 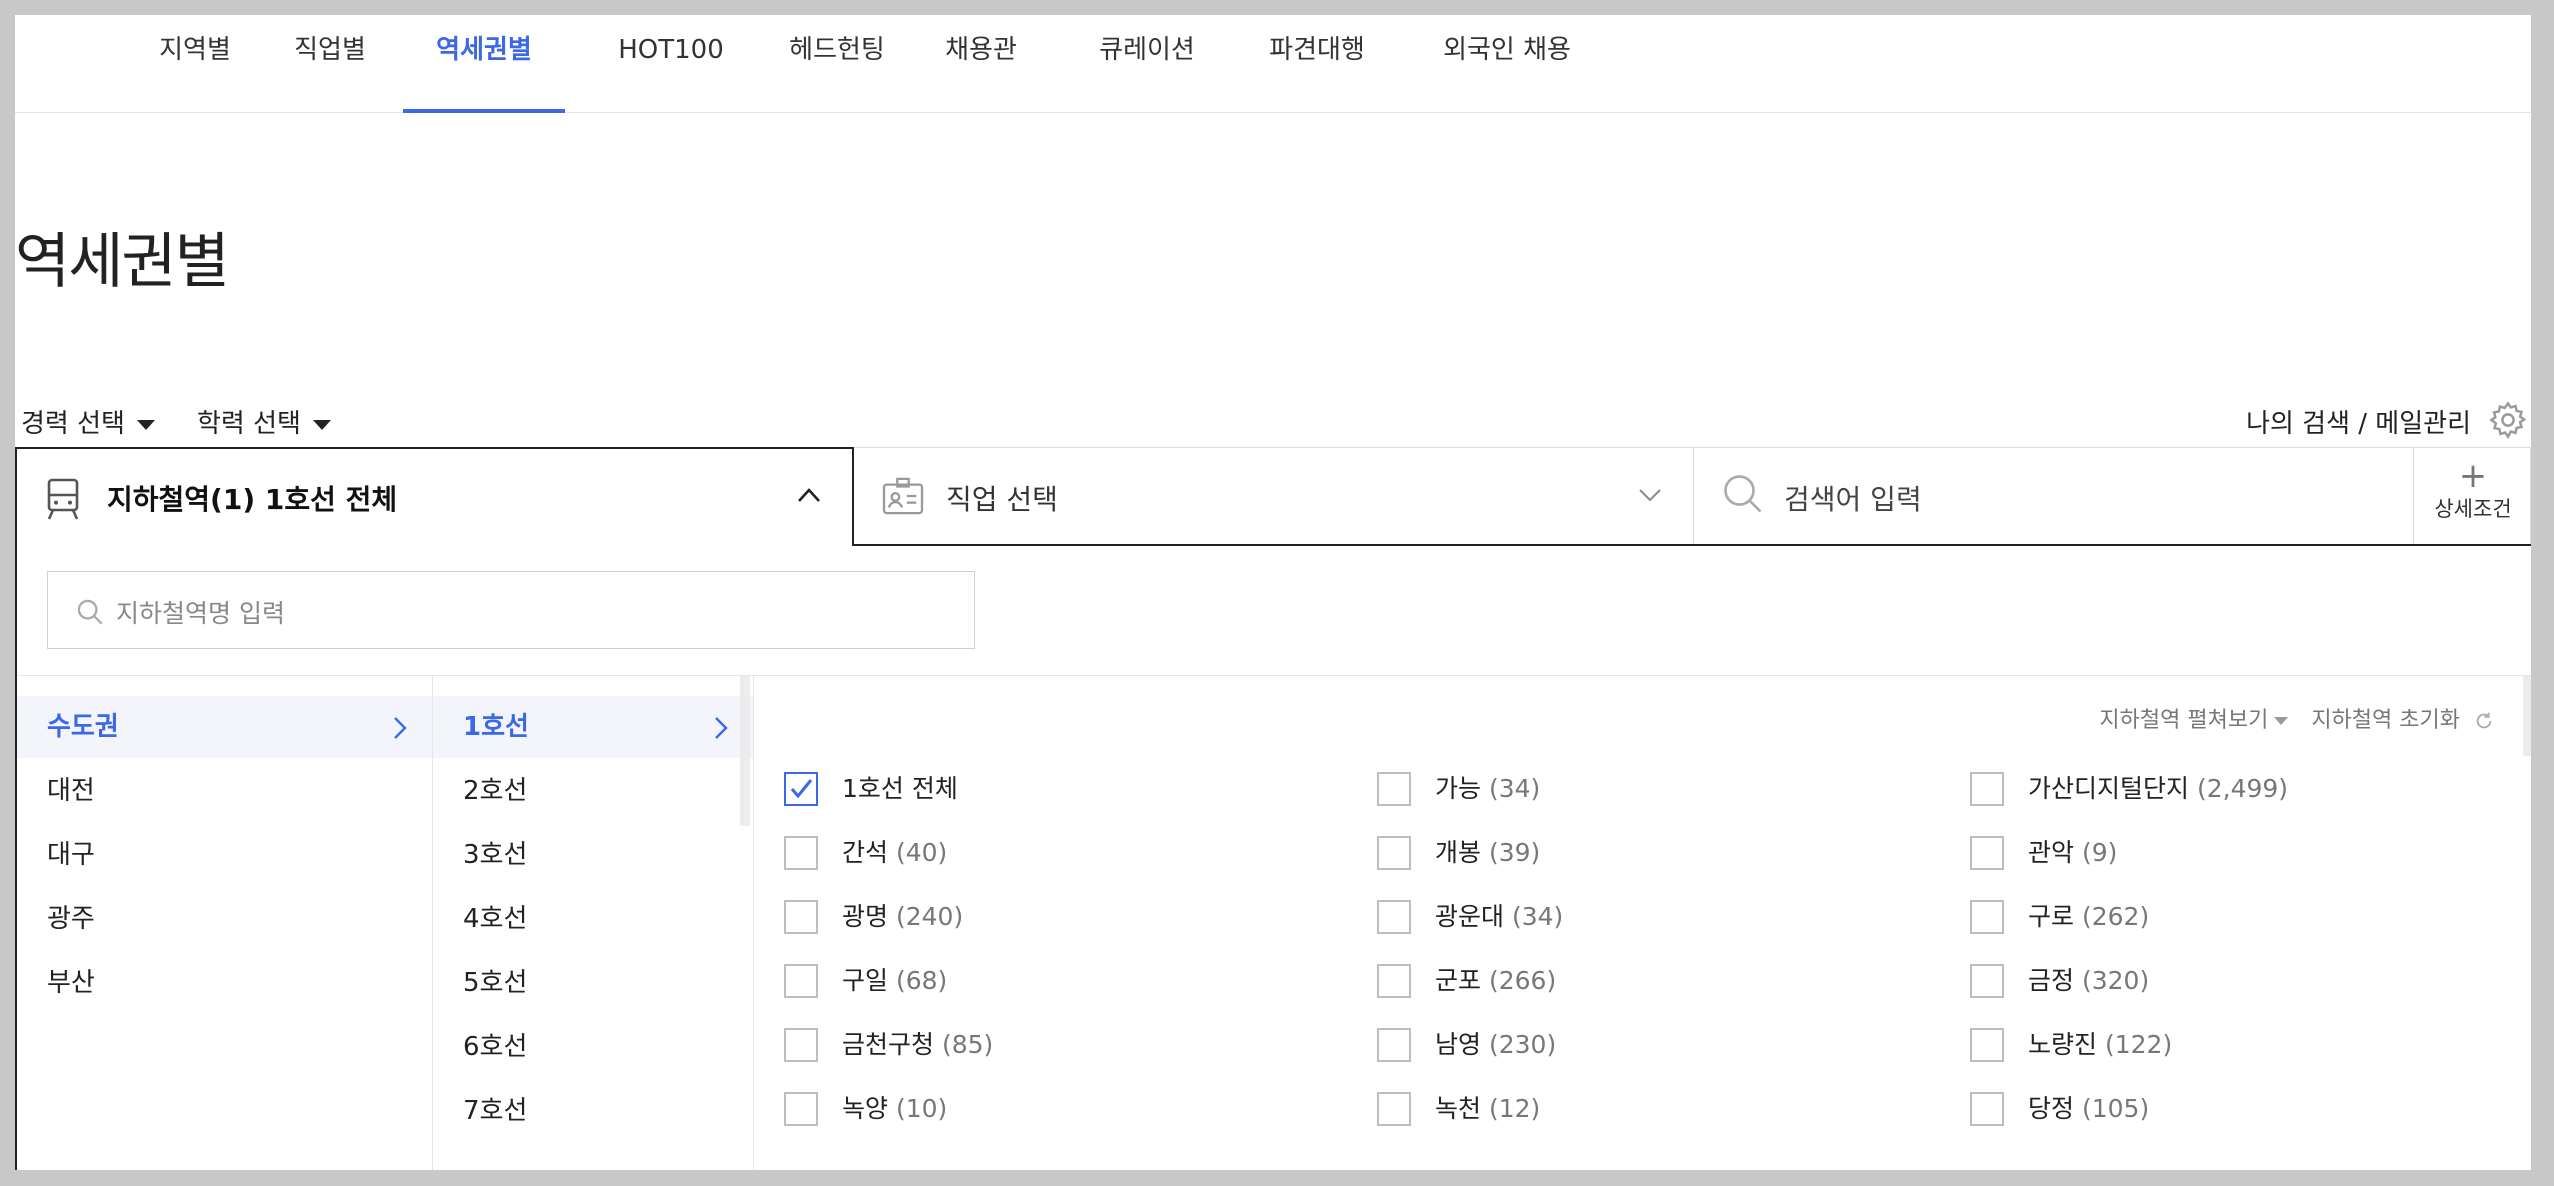 I want to click on station-grid-scrollbar, so click(x=2527, y=716).